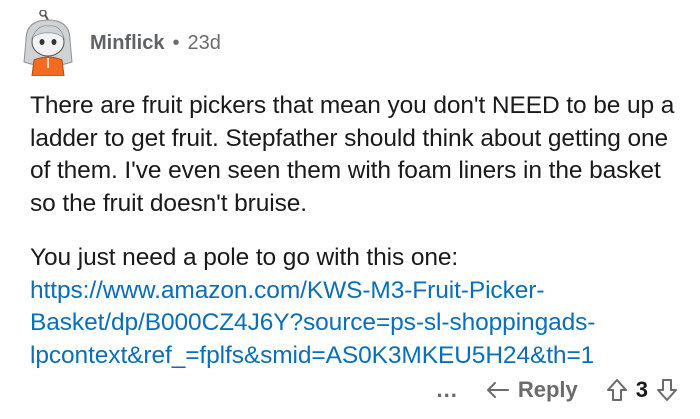 This screenshot has height=419, width=700. I want to click on author-row: Minflick • 23d, so click(155, 43).